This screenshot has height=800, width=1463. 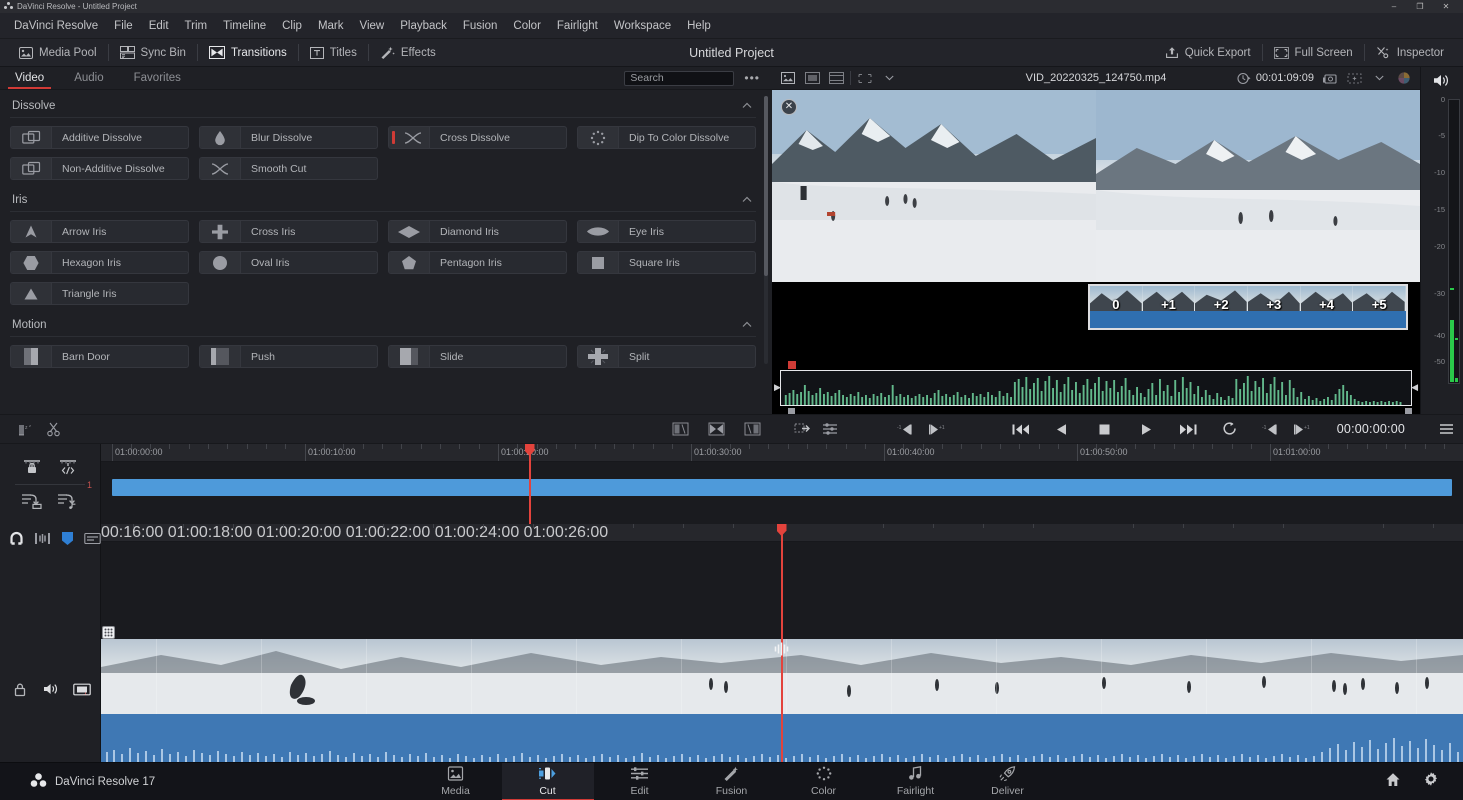 I want to click on page-tab-deliver: Deliver, so click(x=1008, y=781).